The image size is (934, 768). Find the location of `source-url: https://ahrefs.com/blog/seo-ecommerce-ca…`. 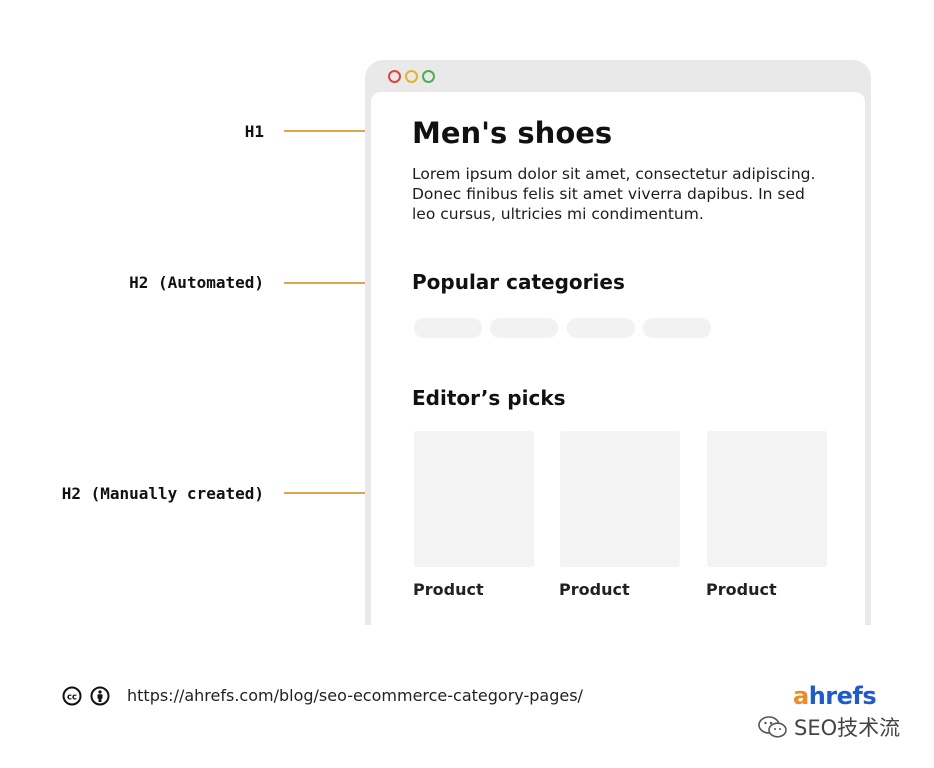

source-url: https://ahrefs.com/blog/seo-ecommerce-ca… is located at coordinates (355, 695).